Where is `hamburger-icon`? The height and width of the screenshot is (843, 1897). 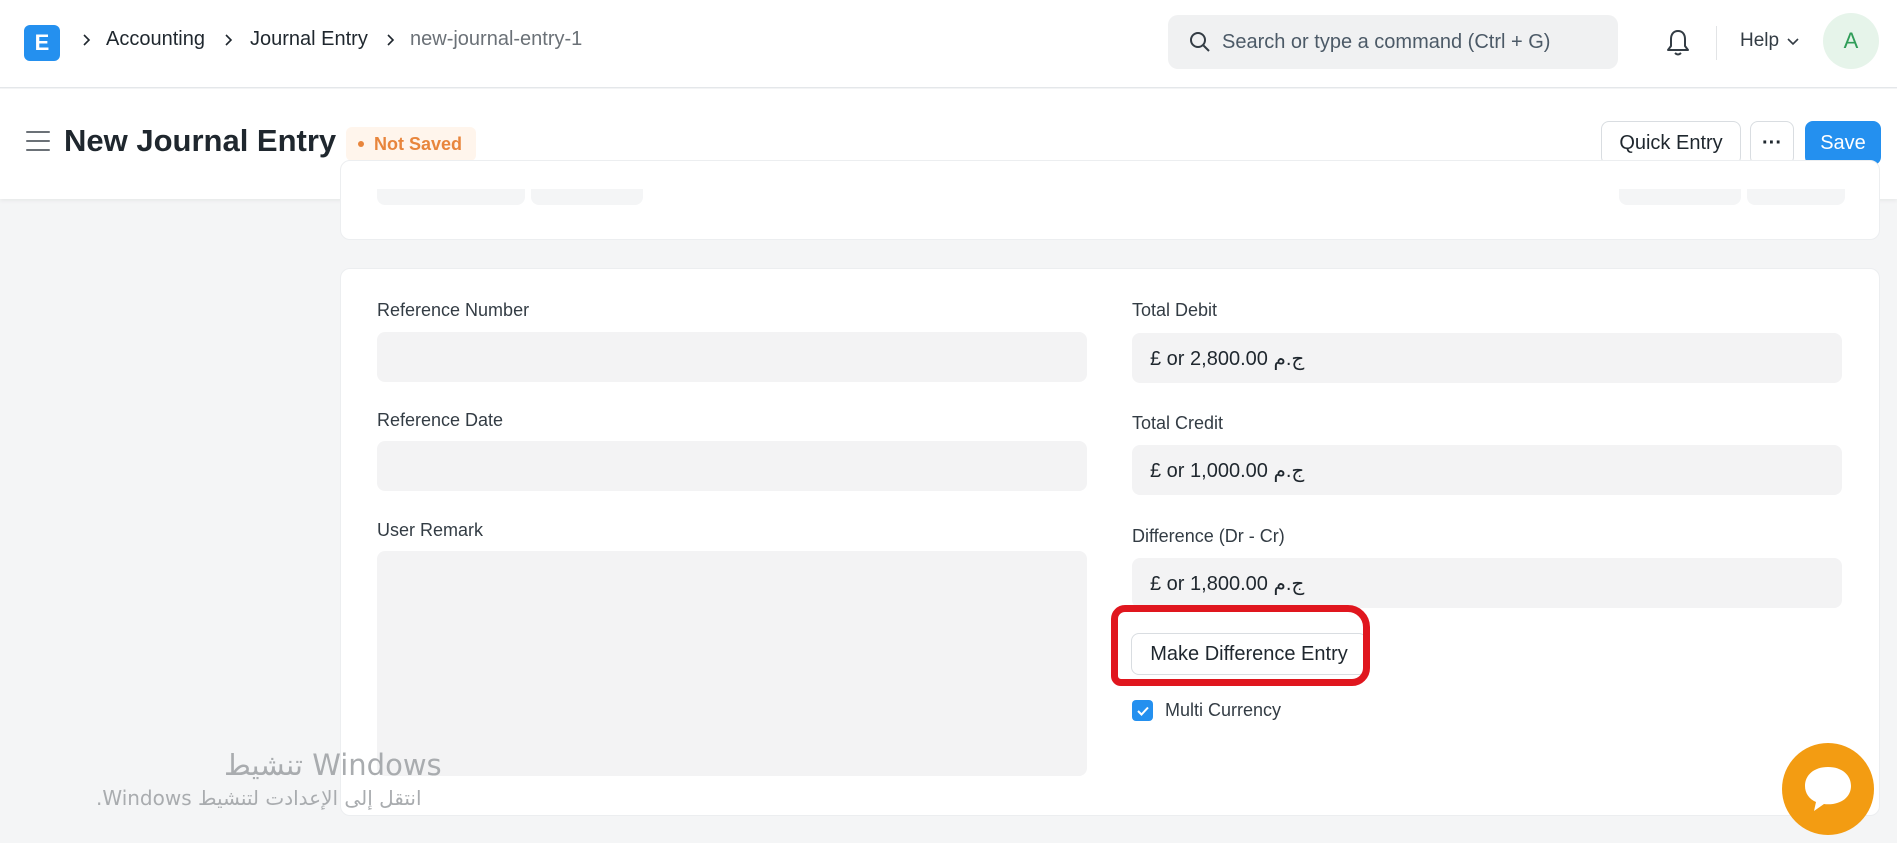 hamburger-icon is located at coordinates (38, 141).